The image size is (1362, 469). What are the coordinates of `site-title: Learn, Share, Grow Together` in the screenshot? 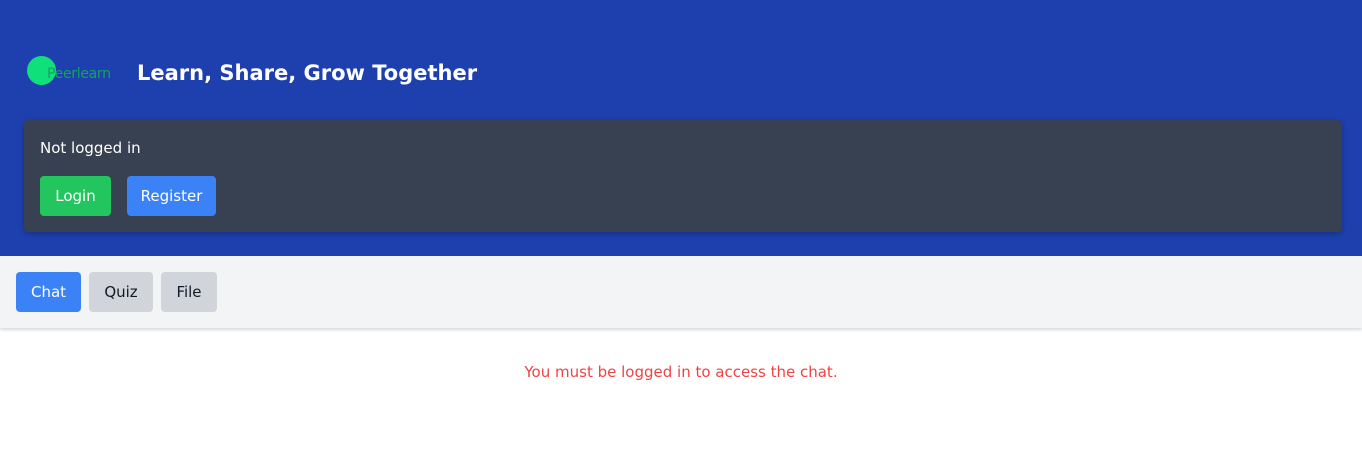 It's located at (307, 73).